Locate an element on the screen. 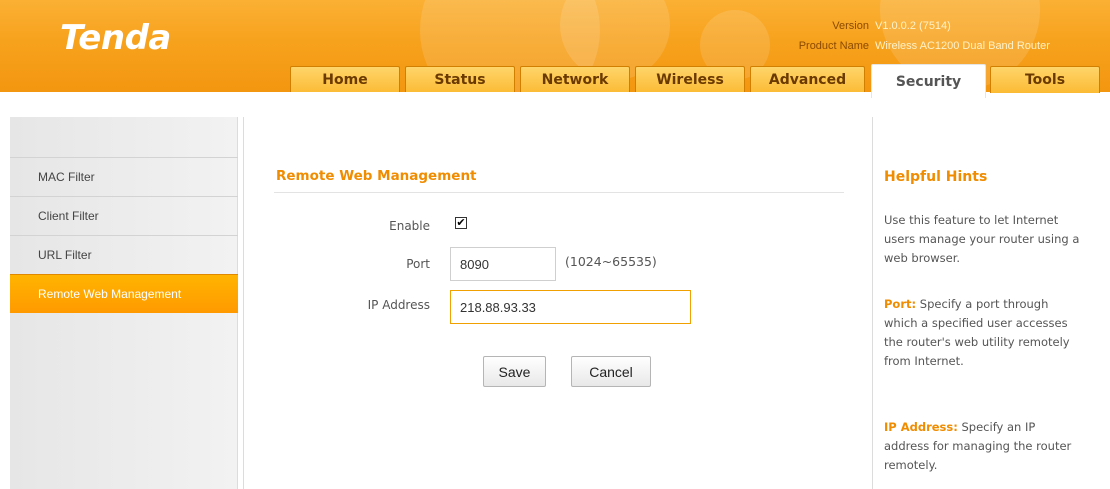 This screenshot has width=1110, height=489. ip-address-input-value: 218.88.93.33 is located at coordinates (498, 307).